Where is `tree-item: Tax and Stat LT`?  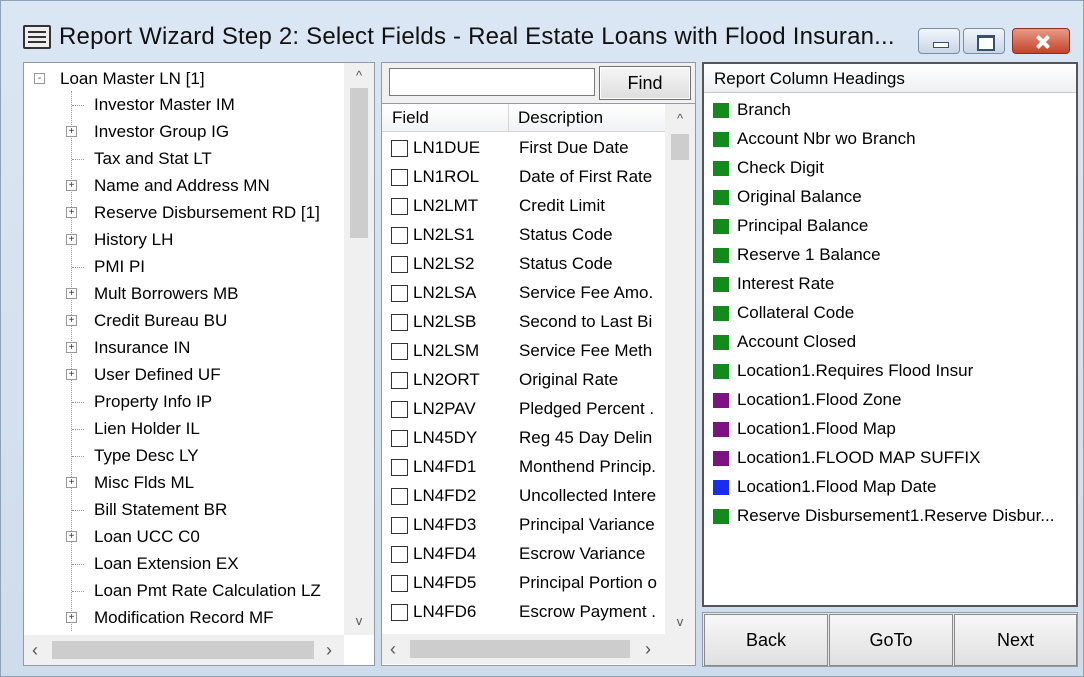
tree-item: Tax and Stat LT is located at coordinates (184, 159).